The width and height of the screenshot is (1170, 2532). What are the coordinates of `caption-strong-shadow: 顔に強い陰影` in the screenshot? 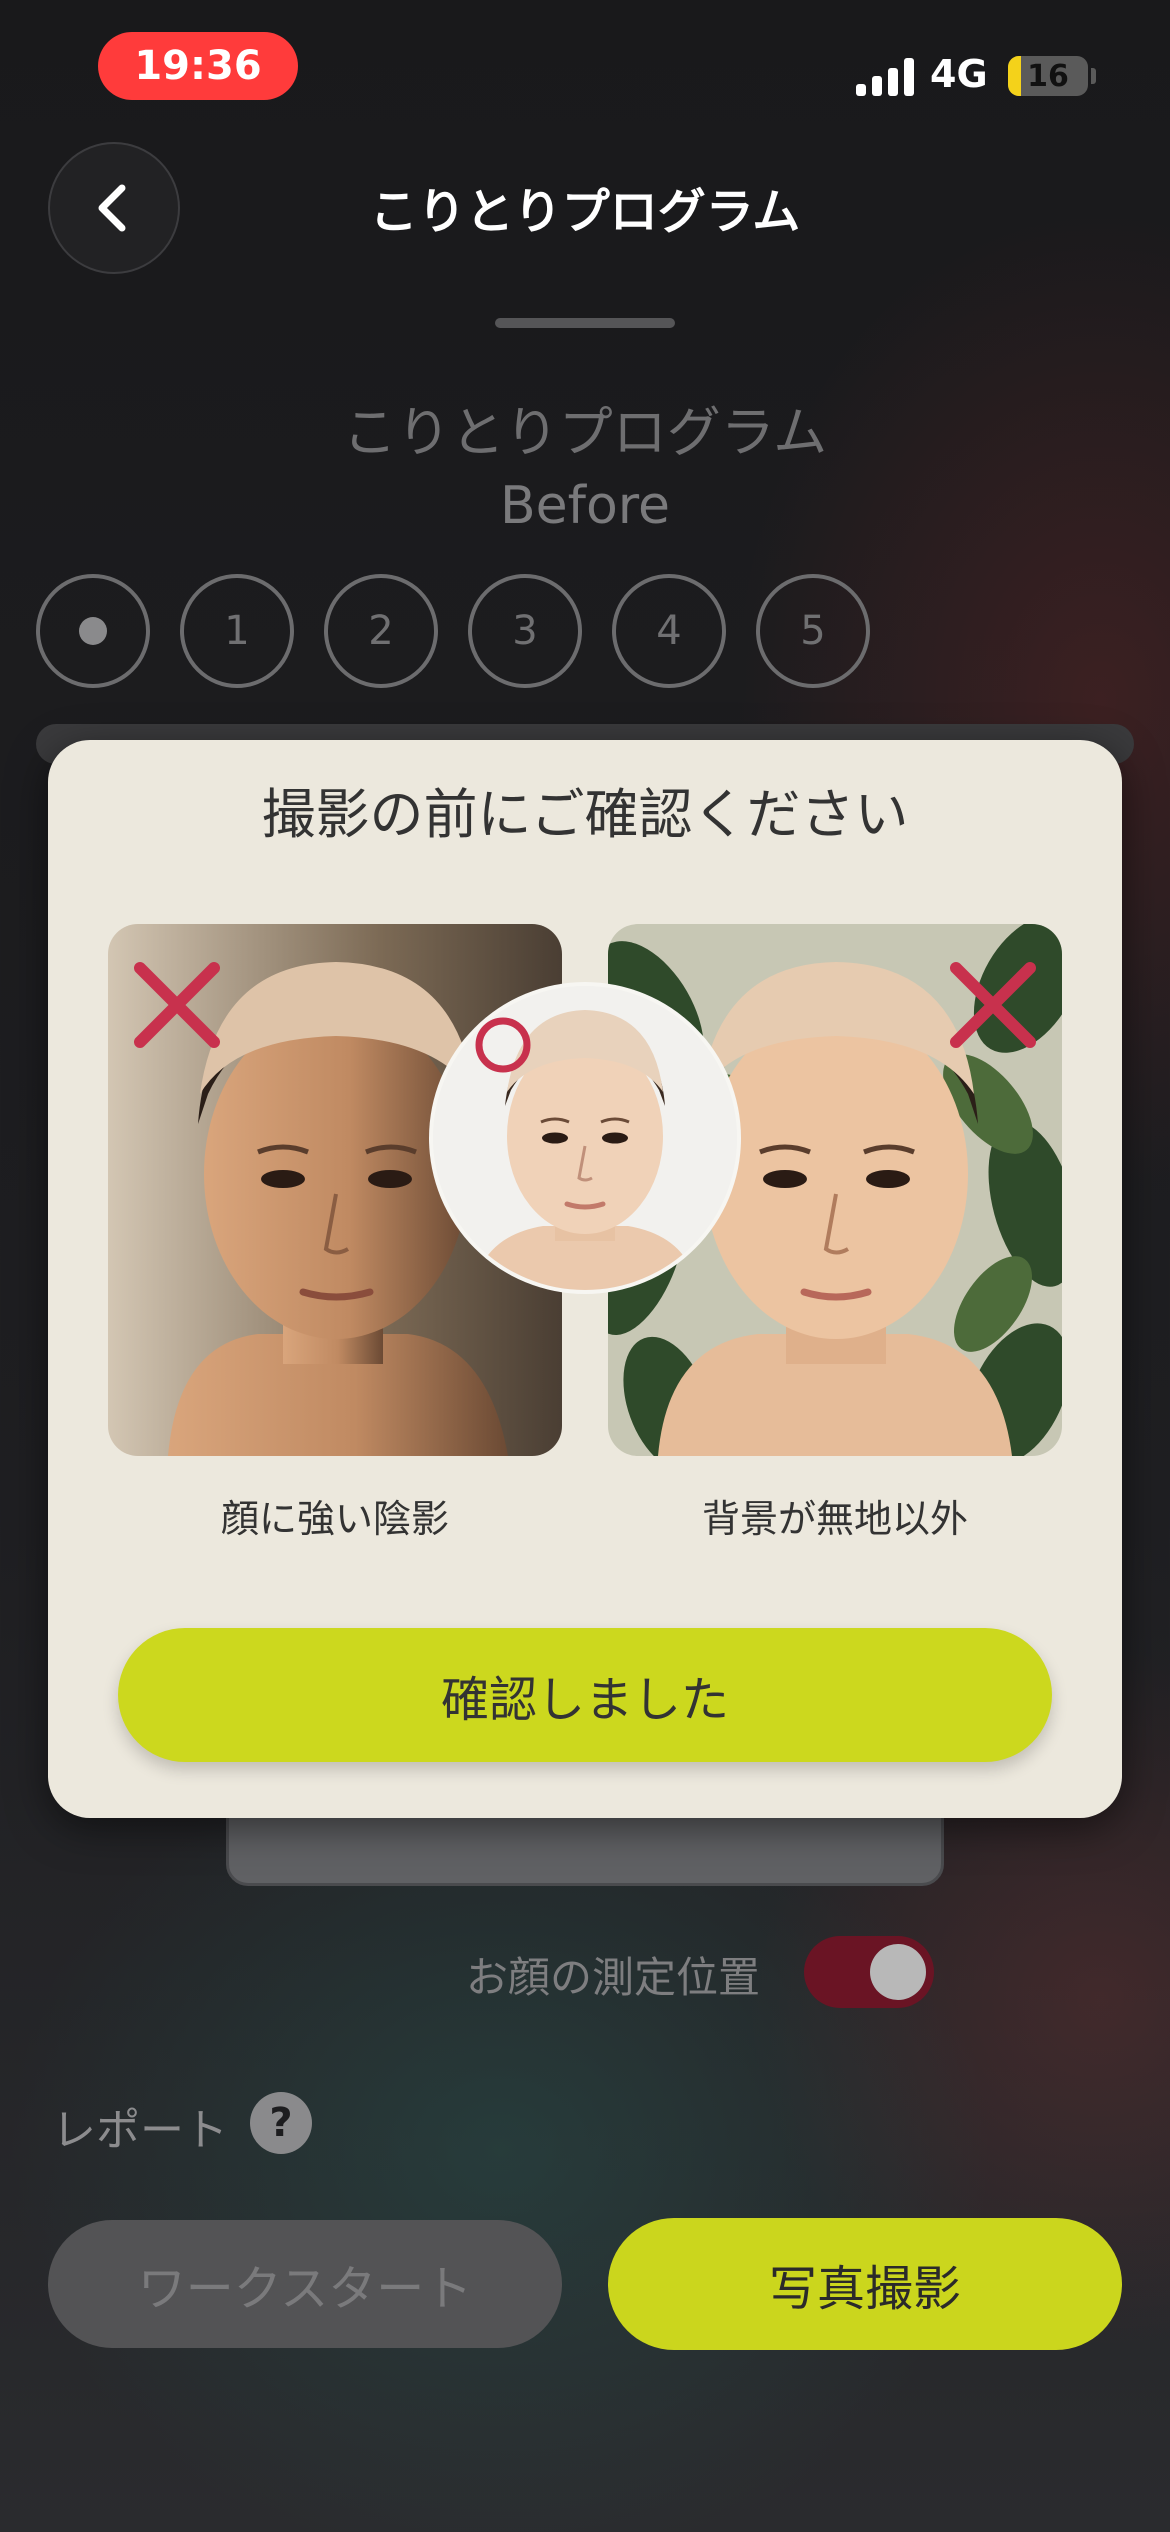 It's located at (334, 1519).